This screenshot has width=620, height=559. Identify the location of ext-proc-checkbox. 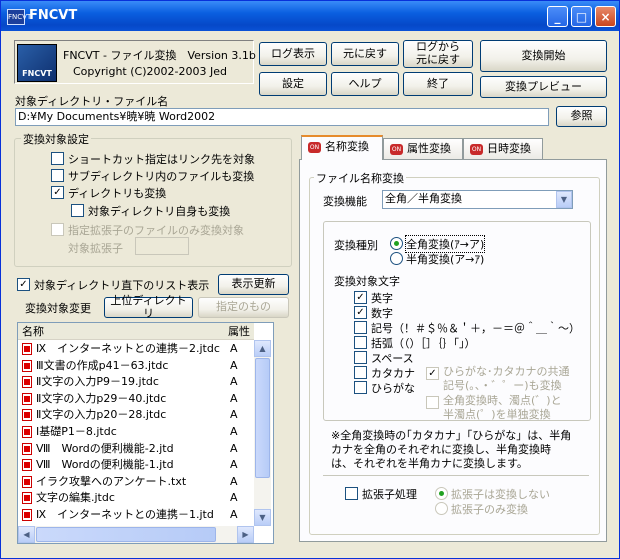
(351, 493).